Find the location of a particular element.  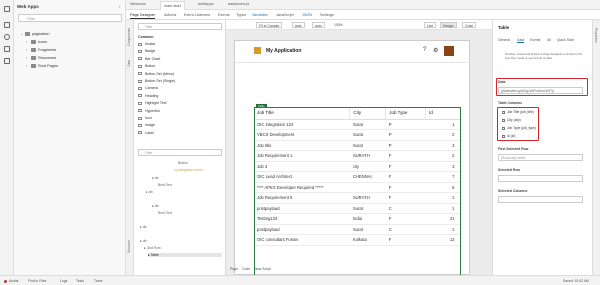

prop-tab-all: All is located at coordinates (549, 40).